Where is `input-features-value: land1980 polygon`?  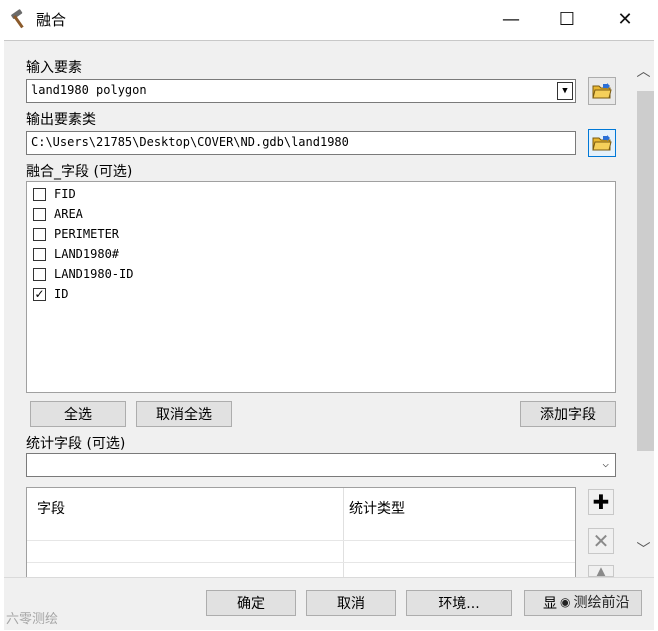
input-features-value: land1980 polygon is located at coordinates (89, 90).